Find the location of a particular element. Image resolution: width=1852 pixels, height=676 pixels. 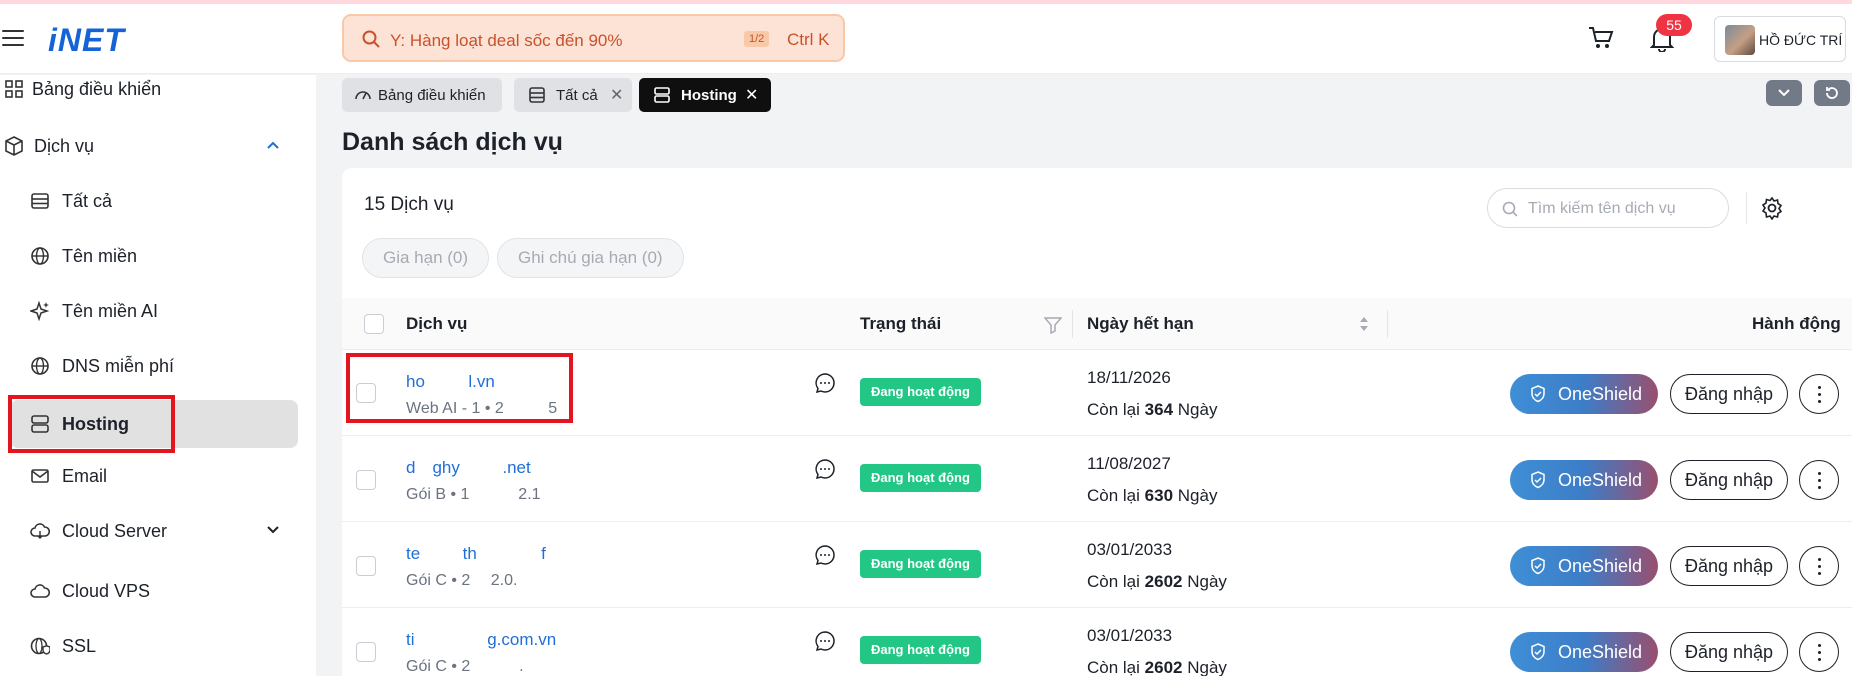

filter-icon is located at coordinates (1053, 325).